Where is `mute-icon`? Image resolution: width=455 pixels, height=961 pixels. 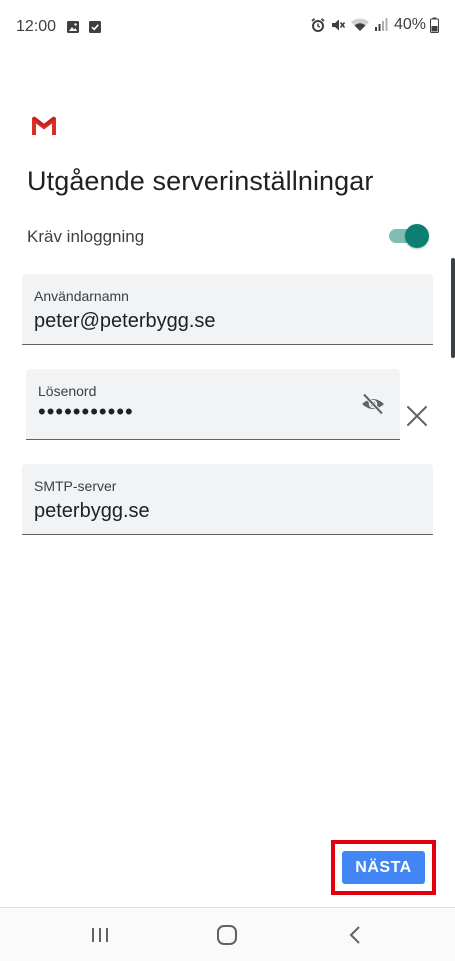
mute-icon is located at coordinates (338, 25).